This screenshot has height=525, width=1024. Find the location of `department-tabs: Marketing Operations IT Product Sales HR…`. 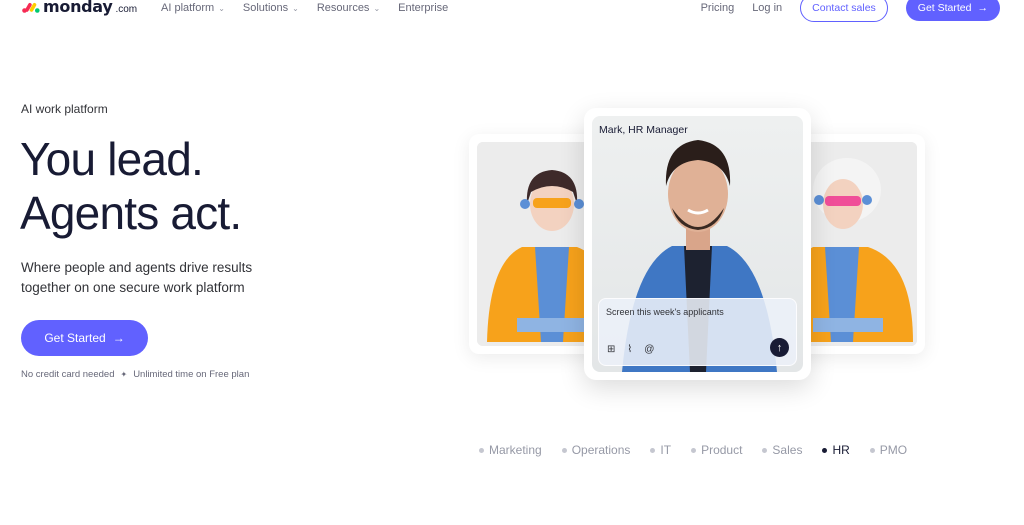

department-tabs: Marketing Operations IT Product Sales HR… is located at coordinates (693, 450).